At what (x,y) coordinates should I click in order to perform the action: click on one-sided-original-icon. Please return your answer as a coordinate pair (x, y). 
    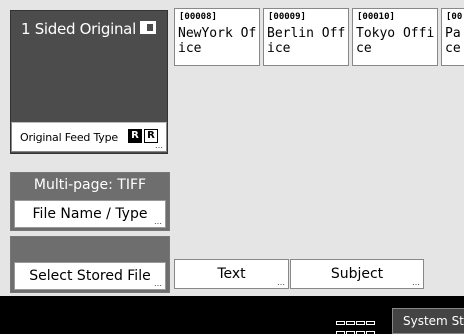
    Looking at the image, I should click on (148, 27).